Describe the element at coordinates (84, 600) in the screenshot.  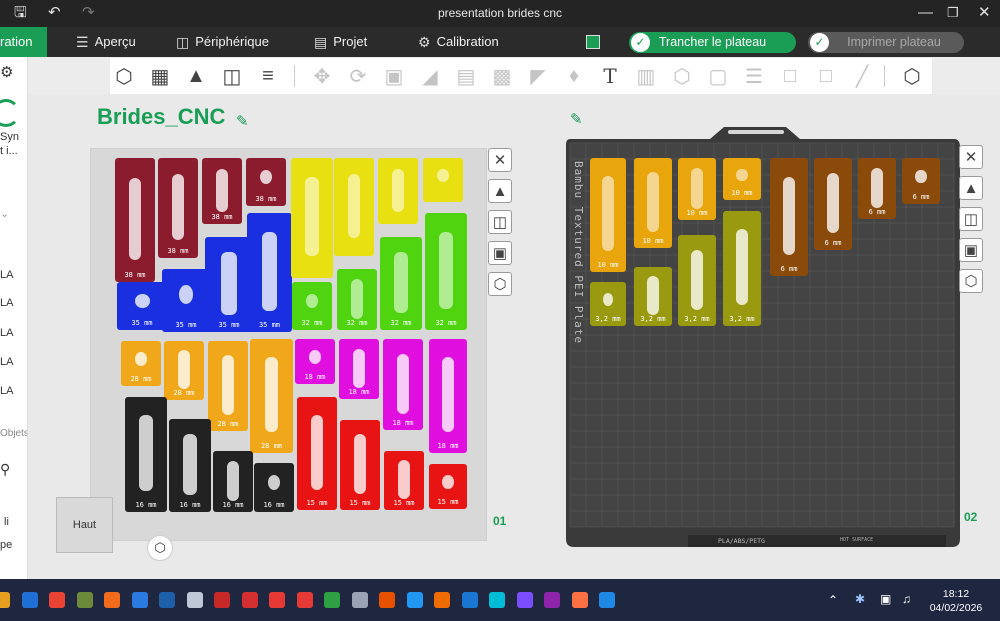
I see `paint-icon` at that location.